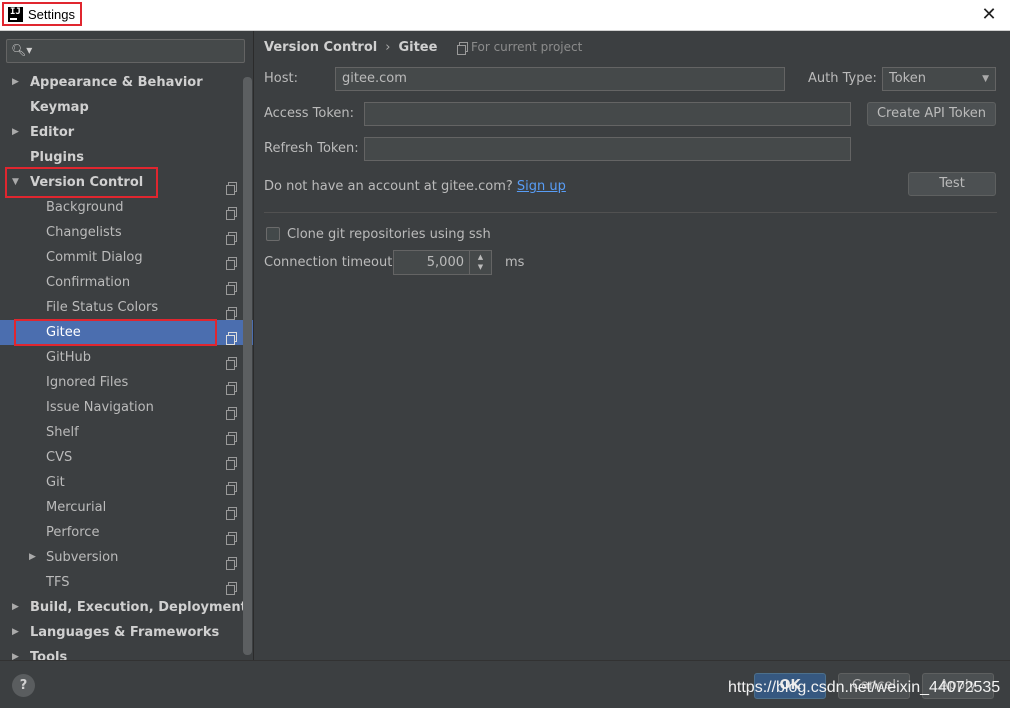  I want to click on sidebar-item-label: Confirmation, so click(88, 282).